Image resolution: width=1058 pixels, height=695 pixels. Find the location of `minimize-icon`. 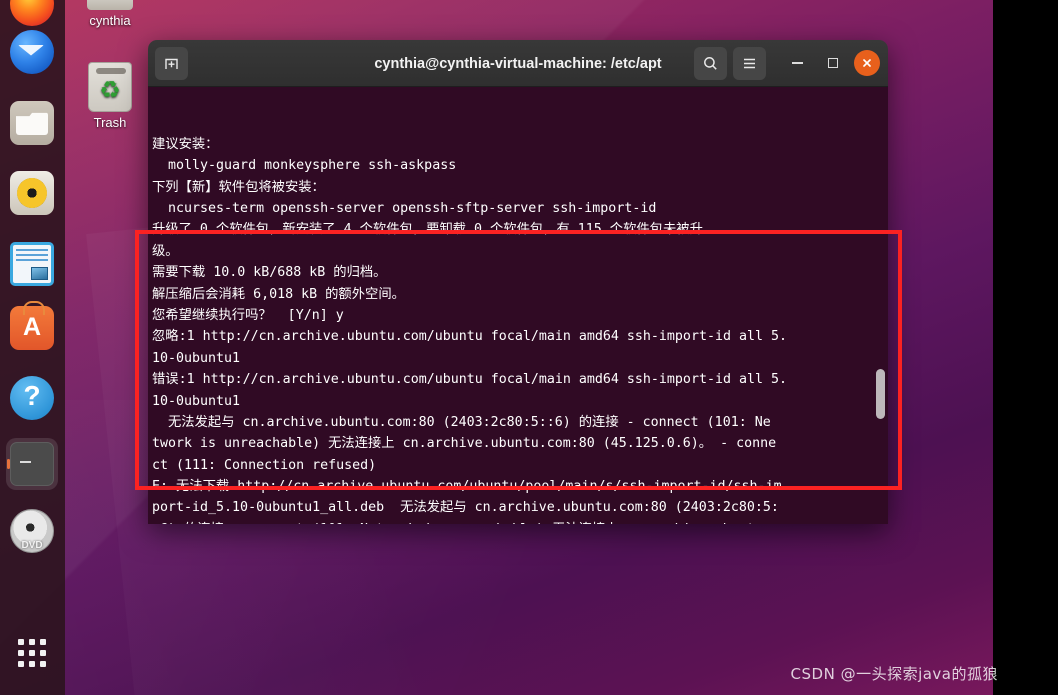

minimize-icon is located at coordinates (797, 63).